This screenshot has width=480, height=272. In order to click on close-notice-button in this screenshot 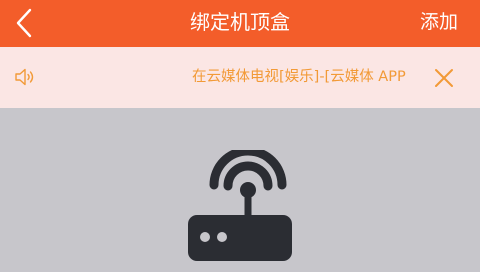, I will do `click(444, 78)`.